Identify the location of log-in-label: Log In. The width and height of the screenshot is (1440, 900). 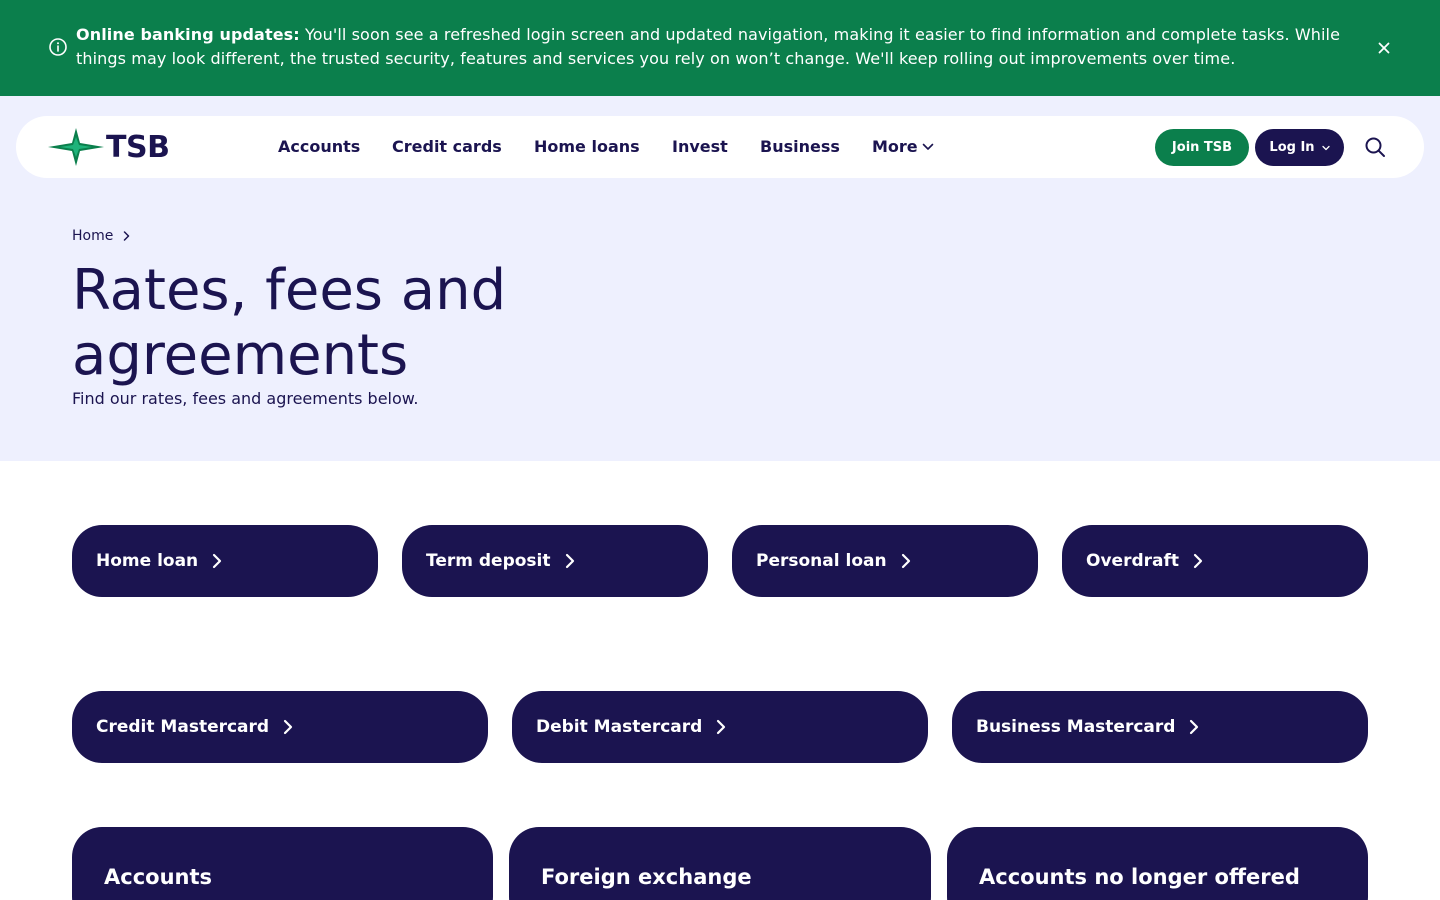
(1292, 147).